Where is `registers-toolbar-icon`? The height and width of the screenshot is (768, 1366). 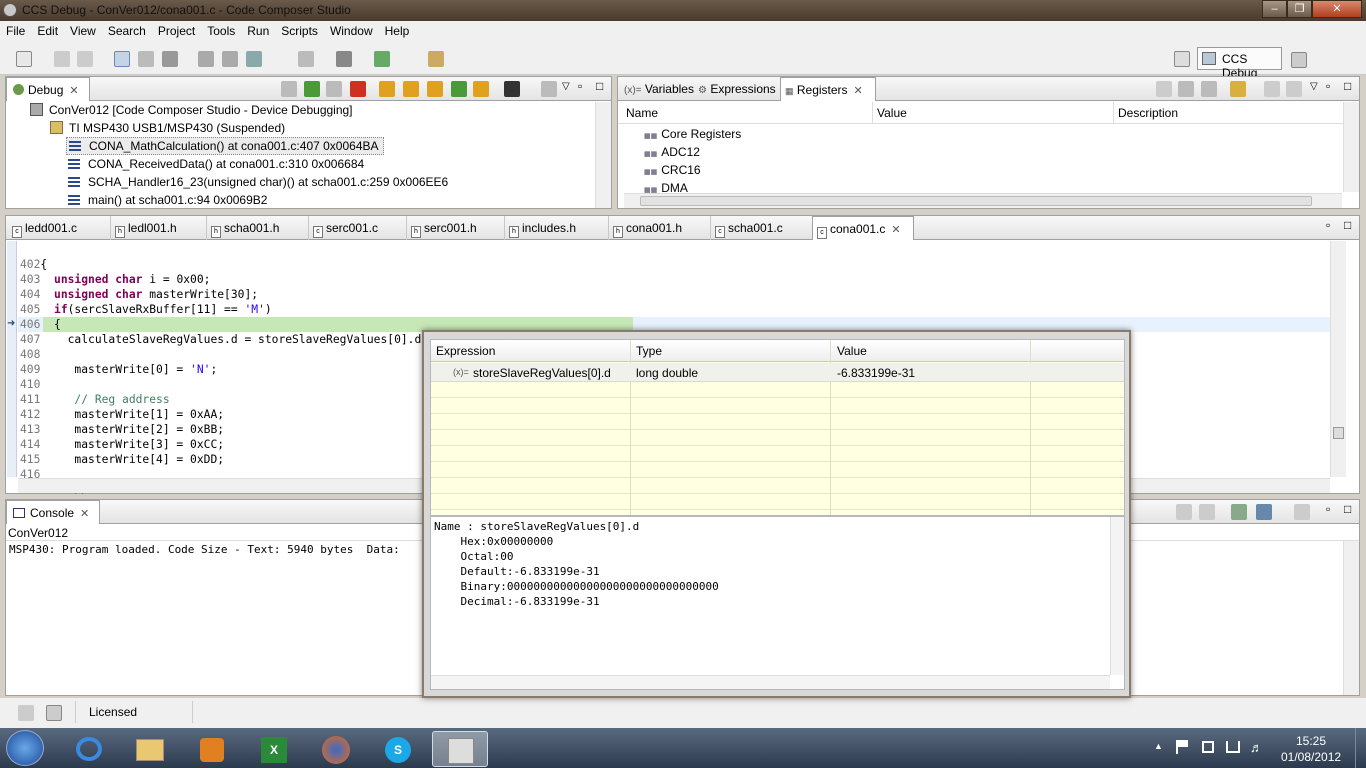
registers-toolbar-icon is located at coordinates (1164, 89).